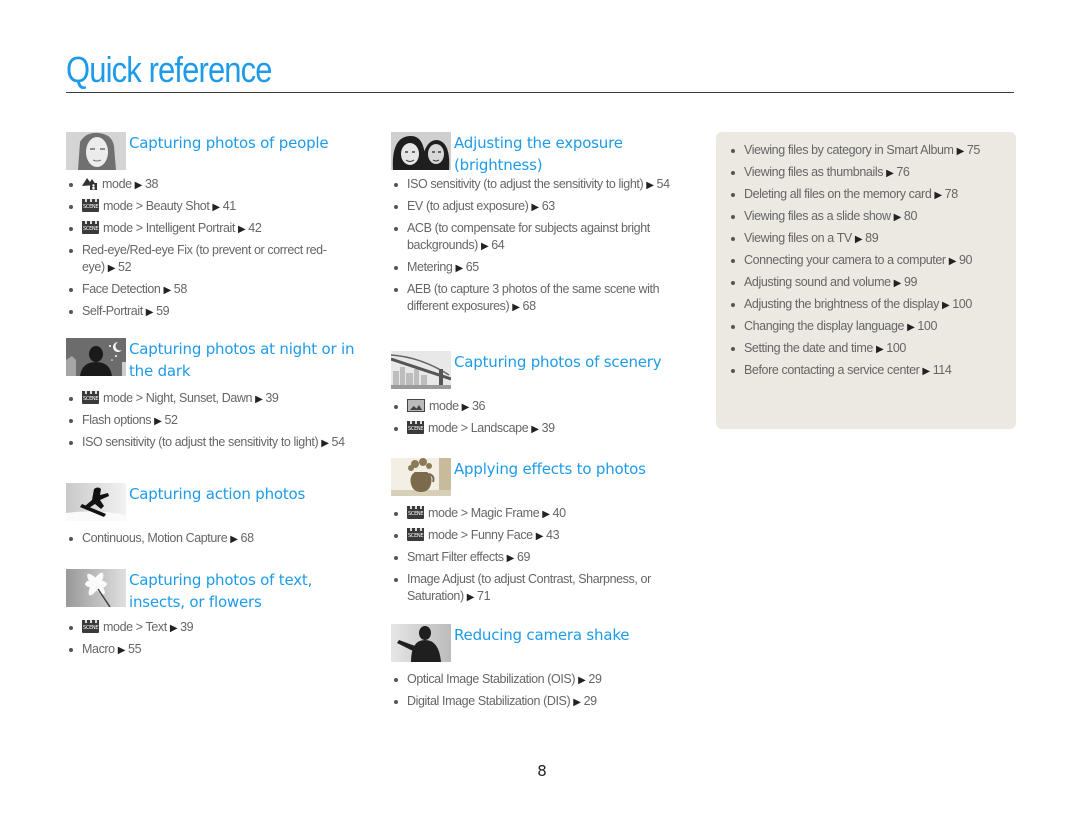 This screenshot has width=1080, height=815. I want to click on list-item: mode > Funny Face▶43, so click(541, 536).